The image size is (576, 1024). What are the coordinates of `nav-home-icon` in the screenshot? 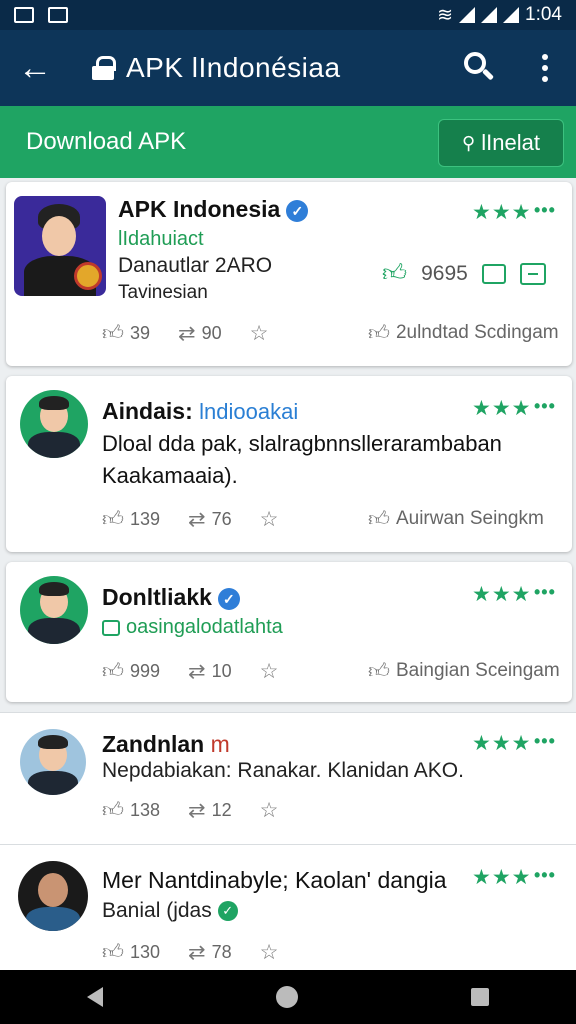 It's located at (286, 997).